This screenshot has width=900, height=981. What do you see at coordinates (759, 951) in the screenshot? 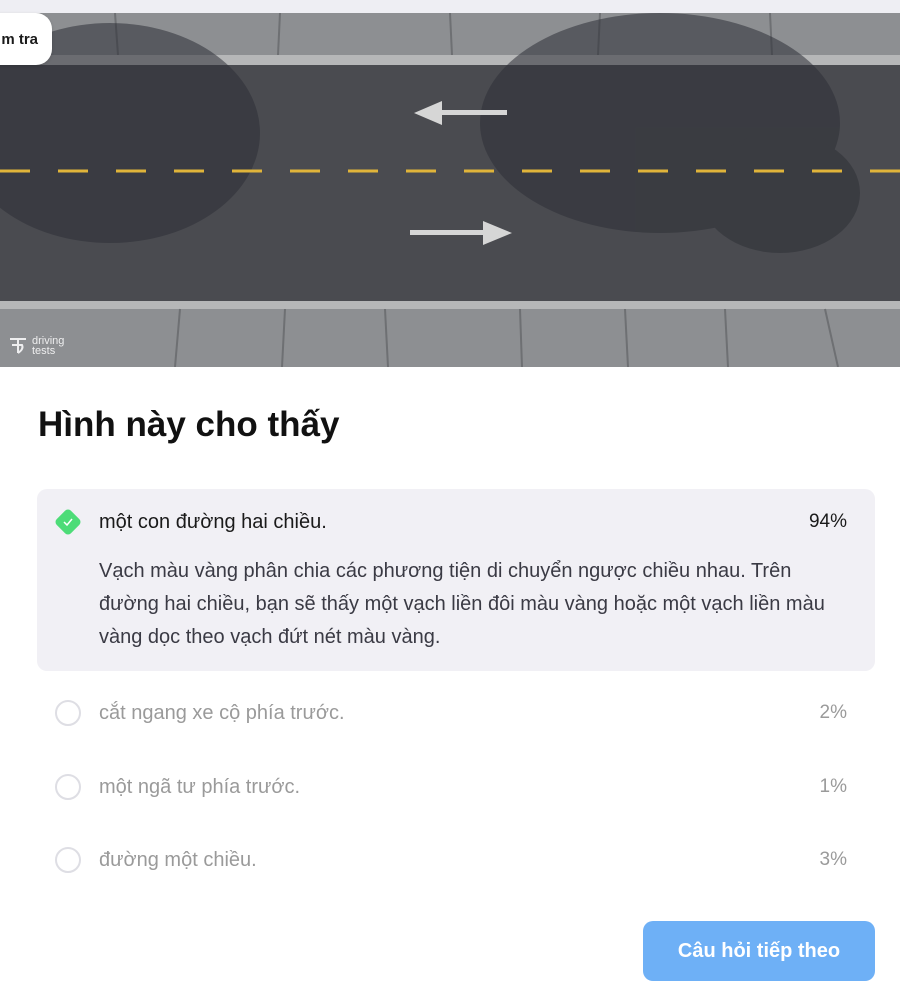
I see `next-question-button: Câu hỏi tiếp theo` at bounding box center [759, 951].